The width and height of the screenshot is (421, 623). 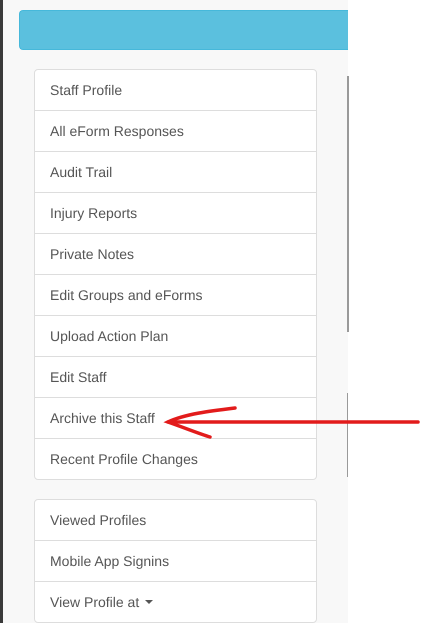 What do you see at coordinates (149, 602) in the screenshot?
I see `caret-icon` at bounding box center [149, 602].